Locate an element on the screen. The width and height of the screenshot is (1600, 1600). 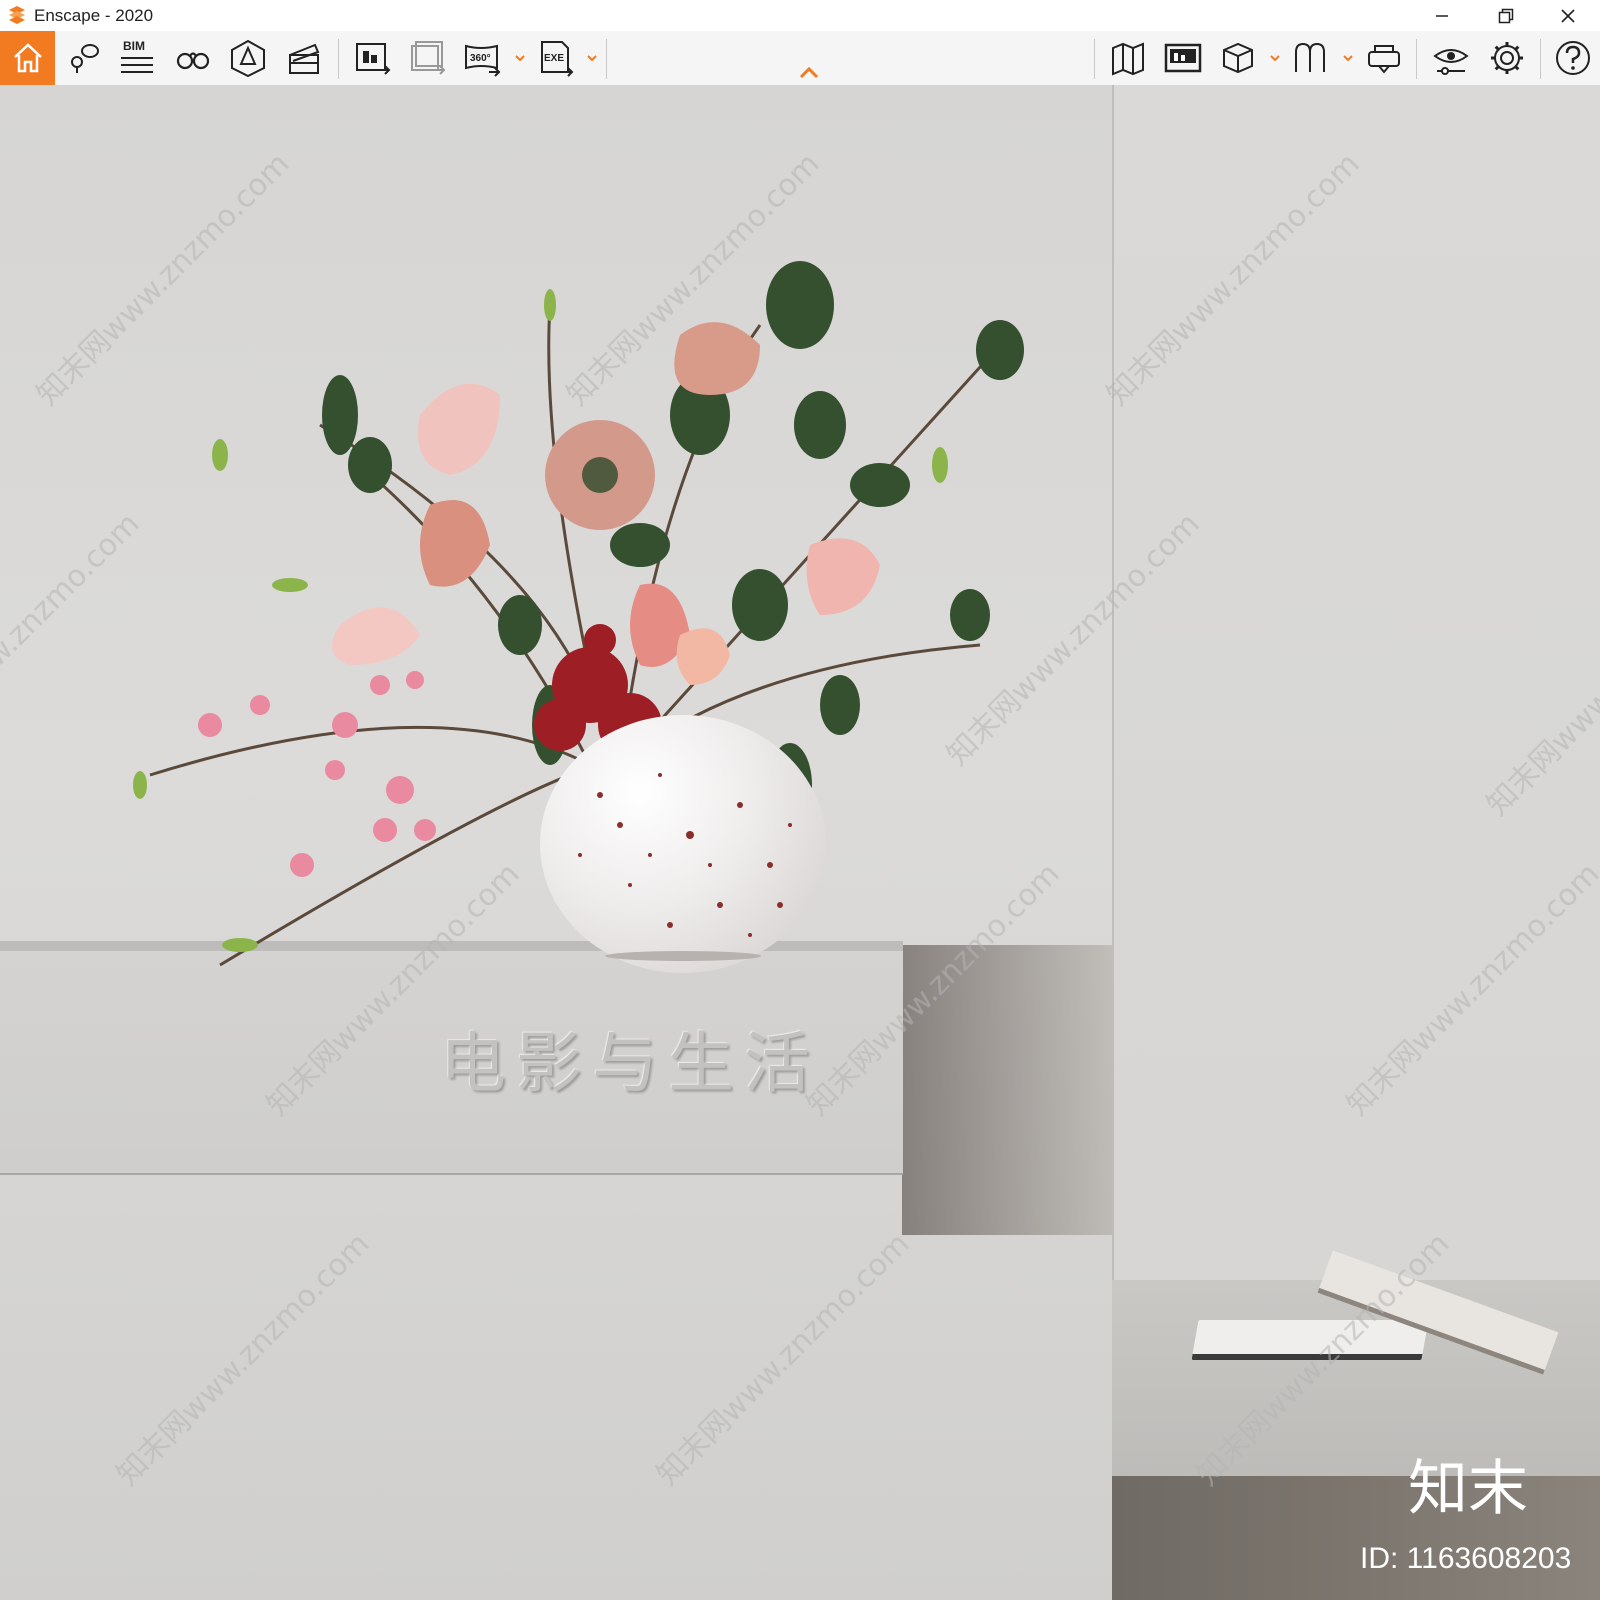
brand-logo: 知末 is located at coordinates (1468, 1489).